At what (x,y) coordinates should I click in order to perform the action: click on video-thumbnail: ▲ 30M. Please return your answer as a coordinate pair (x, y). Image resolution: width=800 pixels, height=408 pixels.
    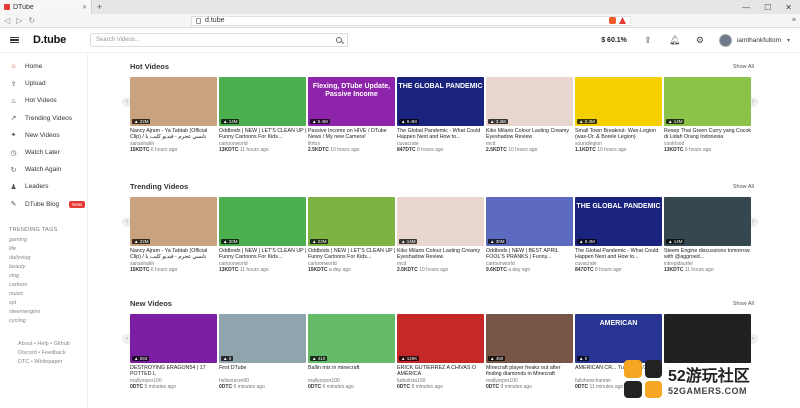
    Looking at the image, I should click on (529, 221).